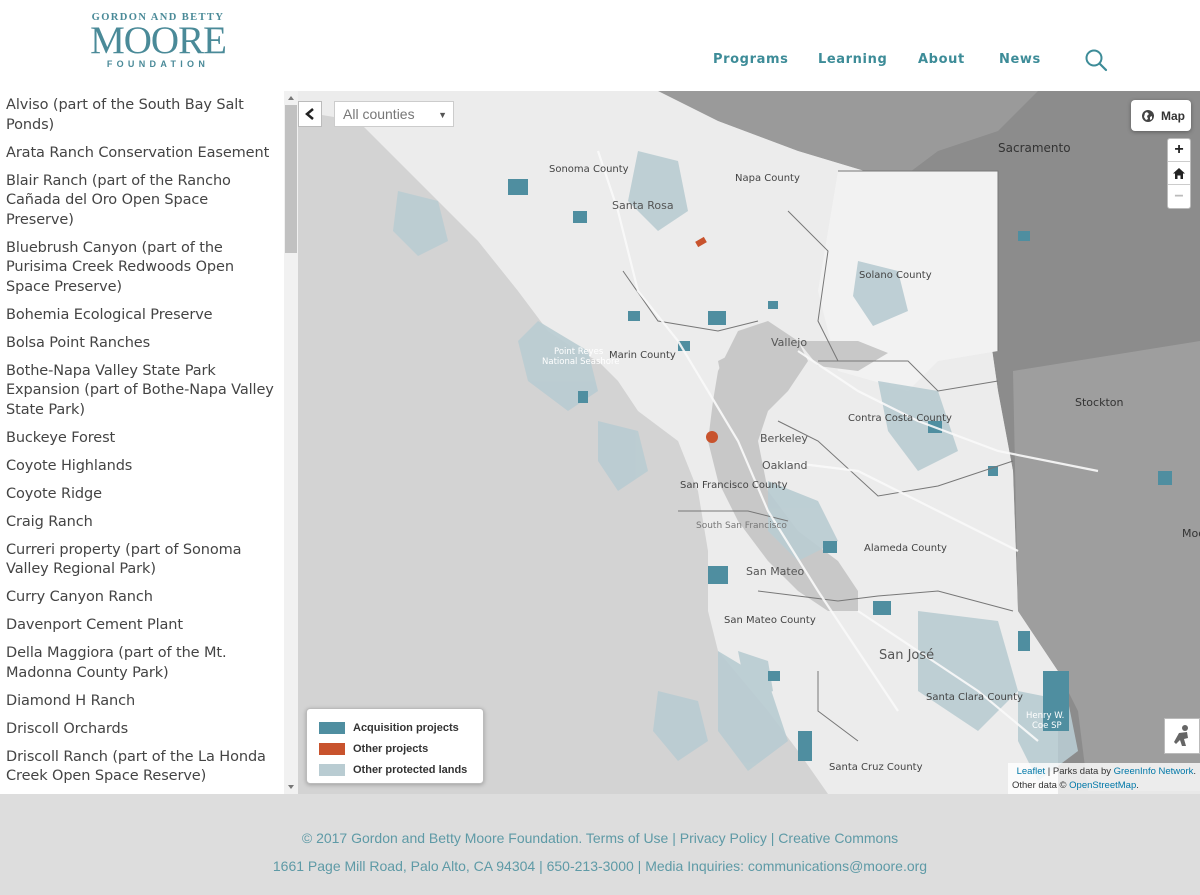 The height and width of the screenshot is (895, 1200). Describe the element at coordinates (406, 727) in the screenshot. I see `legend-label: Acquisition projects` at that location.